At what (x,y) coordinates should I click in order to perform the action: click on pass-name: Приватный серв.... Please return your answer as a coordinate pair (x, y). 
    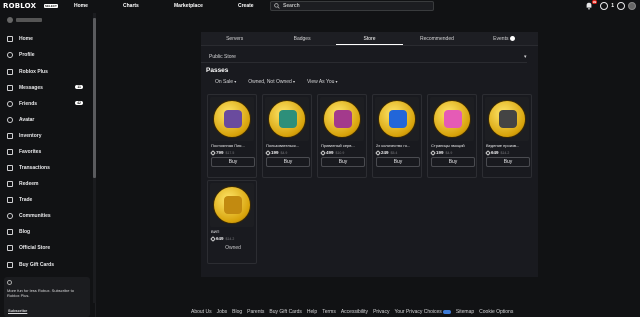
    Looking at the image, I should click on (343, 145).